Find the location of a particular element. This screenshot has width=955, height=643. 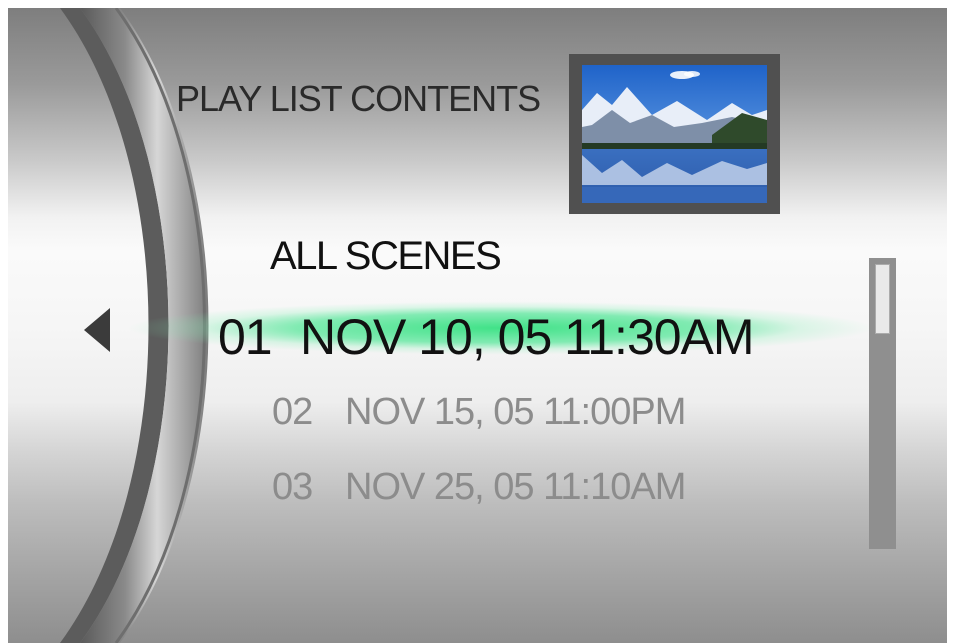

scene-datetime: NOV 10, 05 11:30AM is located at coordinates (527, 337).